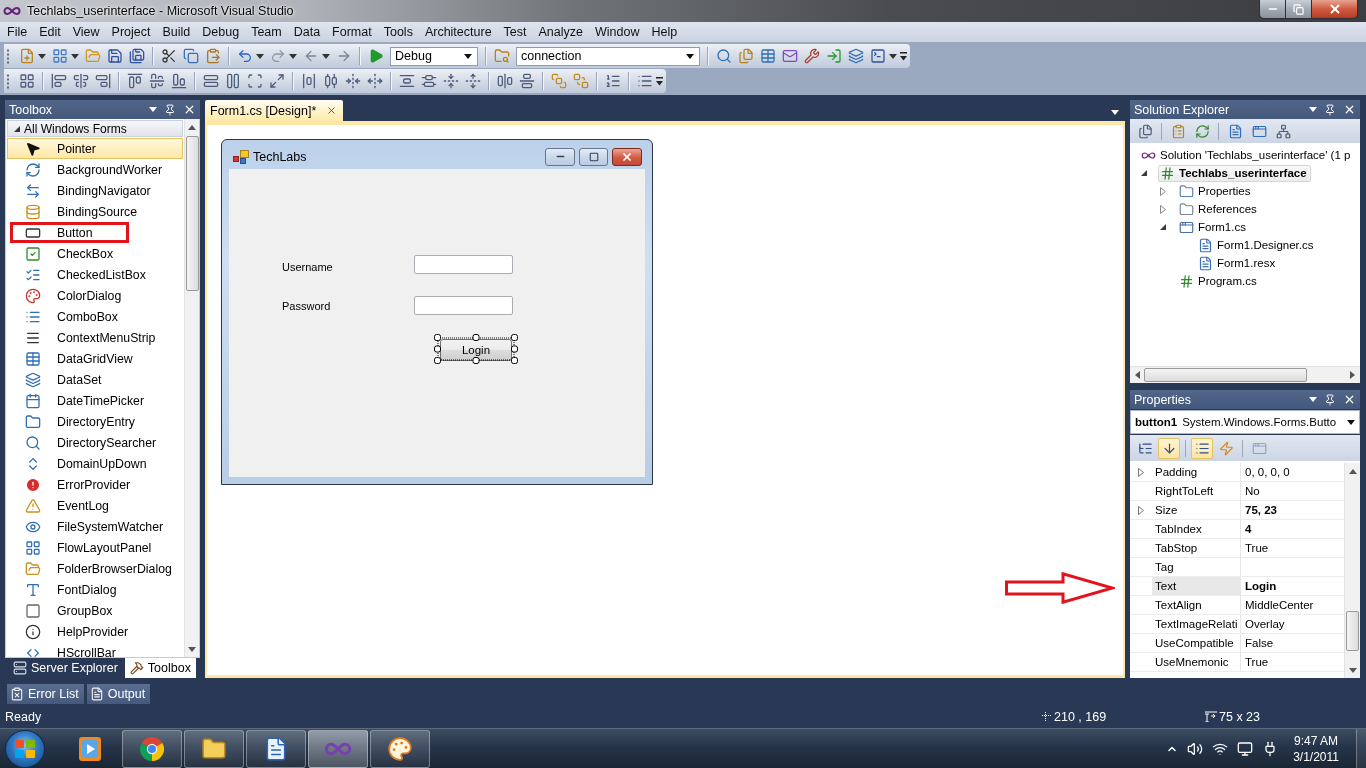 This screenshot has height=768, width=1366. I want to click on property-value: 75, 23, so click(1292, 510).